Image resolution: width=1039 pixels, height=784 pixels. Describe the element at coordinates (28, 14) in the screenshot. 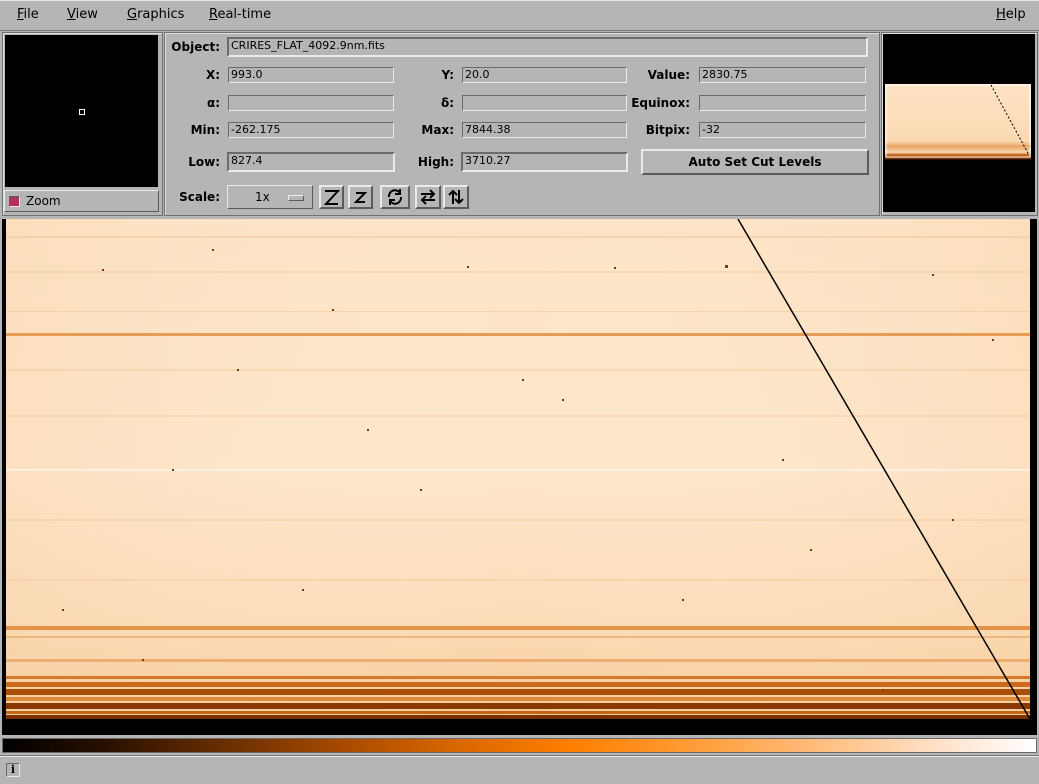

I see `menu-file: File` at that location.